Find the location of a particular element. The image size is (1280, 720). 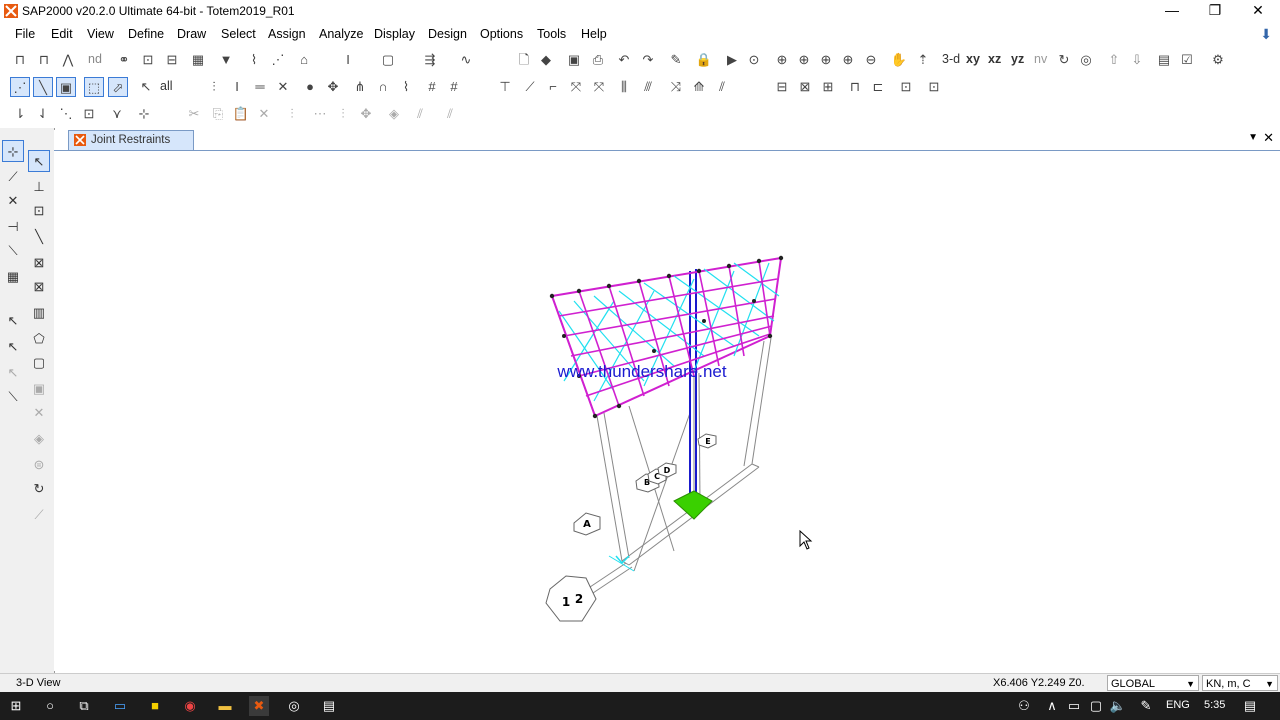

frame-section-icon: I is located at coordinates (237, 87).